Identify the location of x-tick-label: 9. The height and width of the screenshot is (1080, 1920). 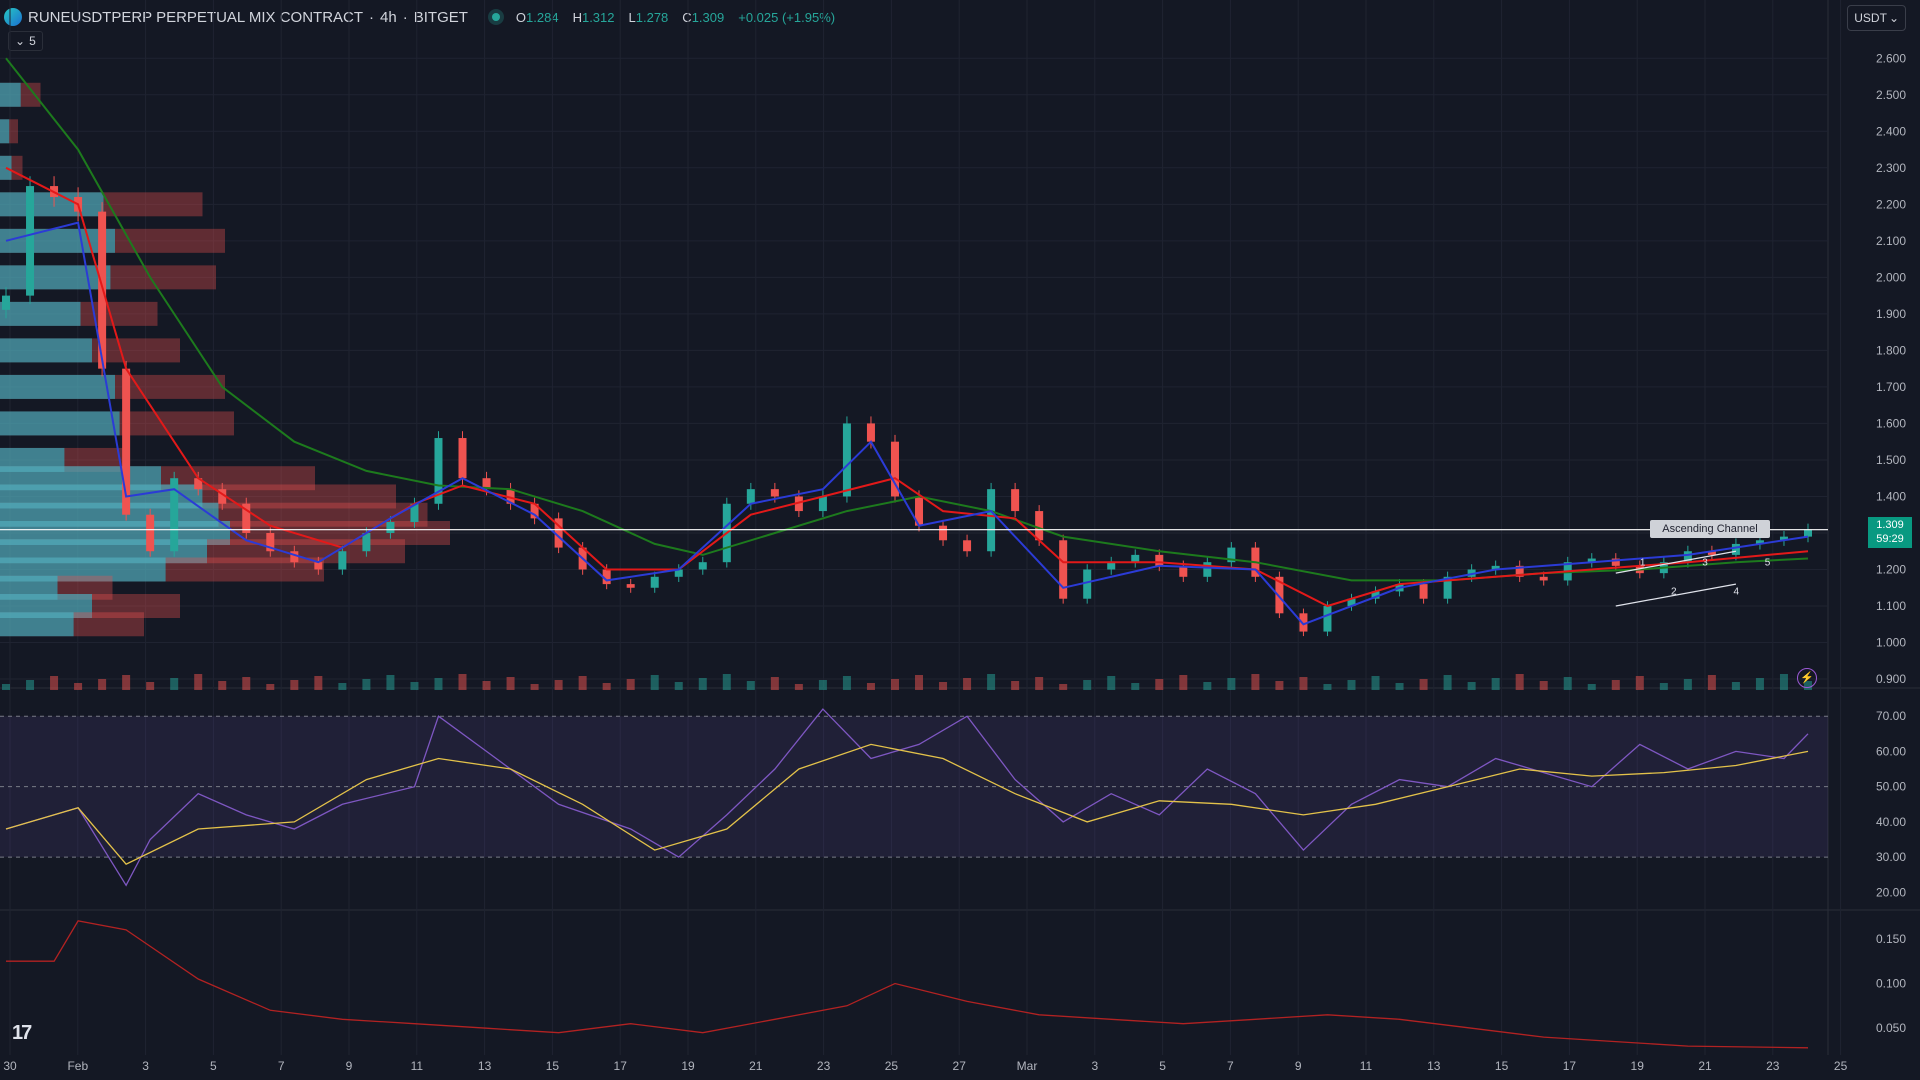
(1298, 1066).